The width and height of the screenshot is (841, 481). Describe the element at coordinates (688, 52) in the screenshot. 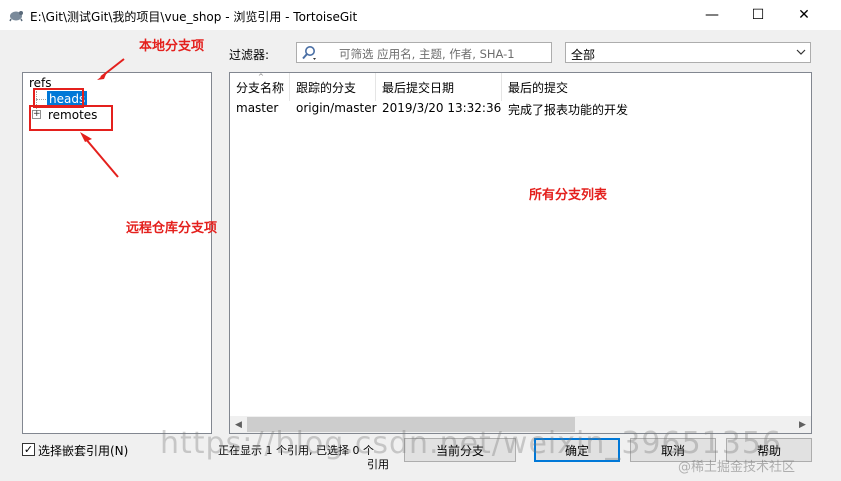

I see `filter-scope-select: 全部` at that location.